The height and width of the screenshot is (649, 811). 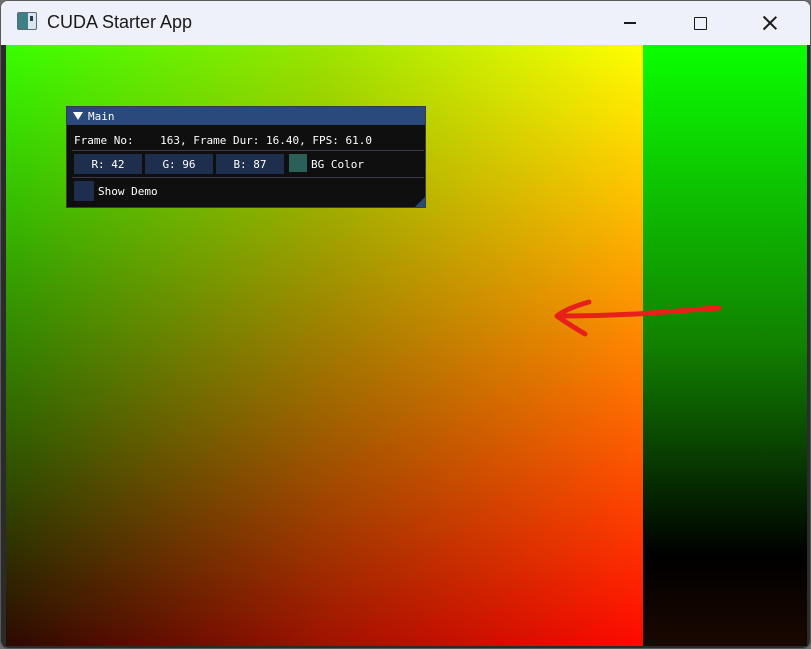 I want to click on imgui-title: Main, so click(x=101, y=116).